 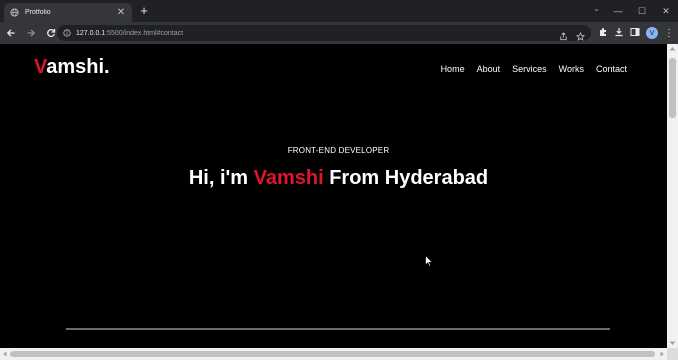 I want to click on headline-prefix: Hi, i'm, so click(x=221, y=178).